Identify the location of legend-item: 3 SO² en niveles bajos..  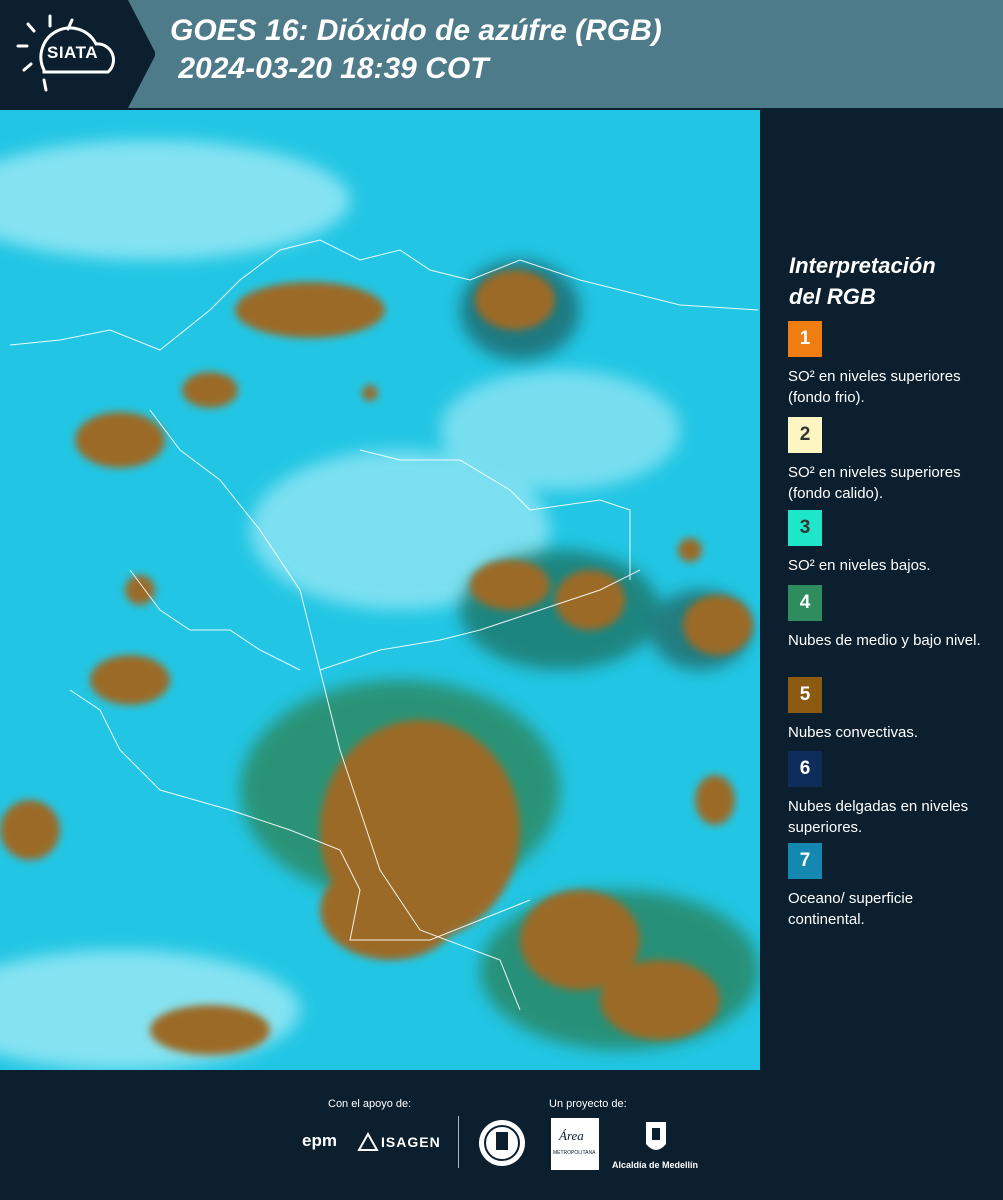
(890, 543).